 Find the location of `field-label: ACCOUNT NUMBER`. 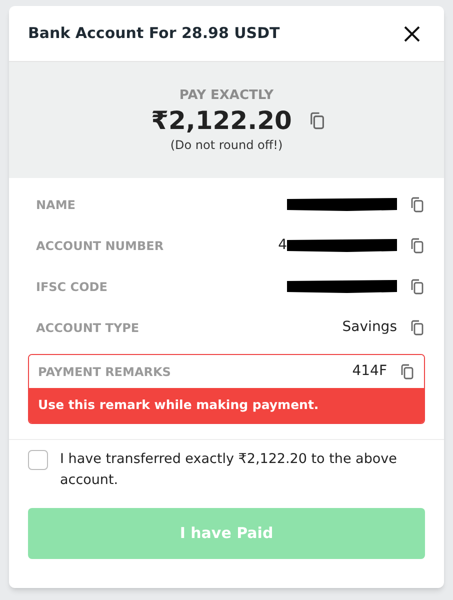

field-label: ACCOUNT NUMBER is located at coordinates (100, 246).